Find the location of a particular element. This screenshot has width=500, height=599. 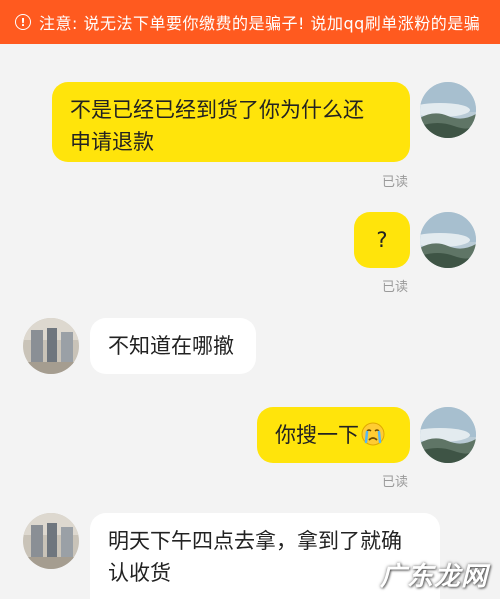

message-text-line: 申请退款 is located at coordinates (112, 142).